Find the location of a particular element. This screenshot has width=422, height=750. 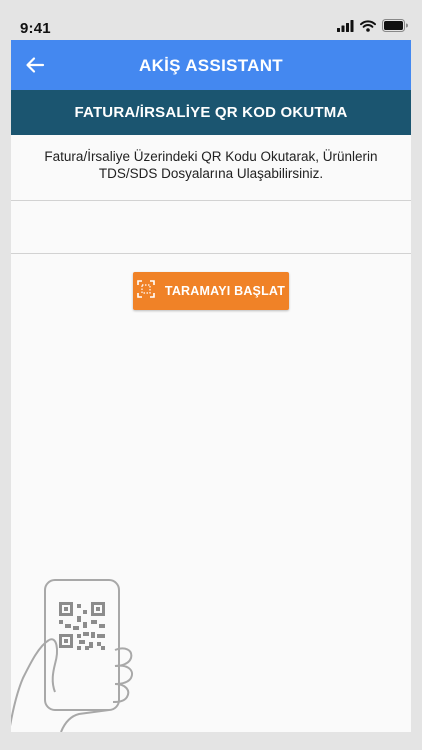

status-time: 9:41 is located at coordinates (35, 28).